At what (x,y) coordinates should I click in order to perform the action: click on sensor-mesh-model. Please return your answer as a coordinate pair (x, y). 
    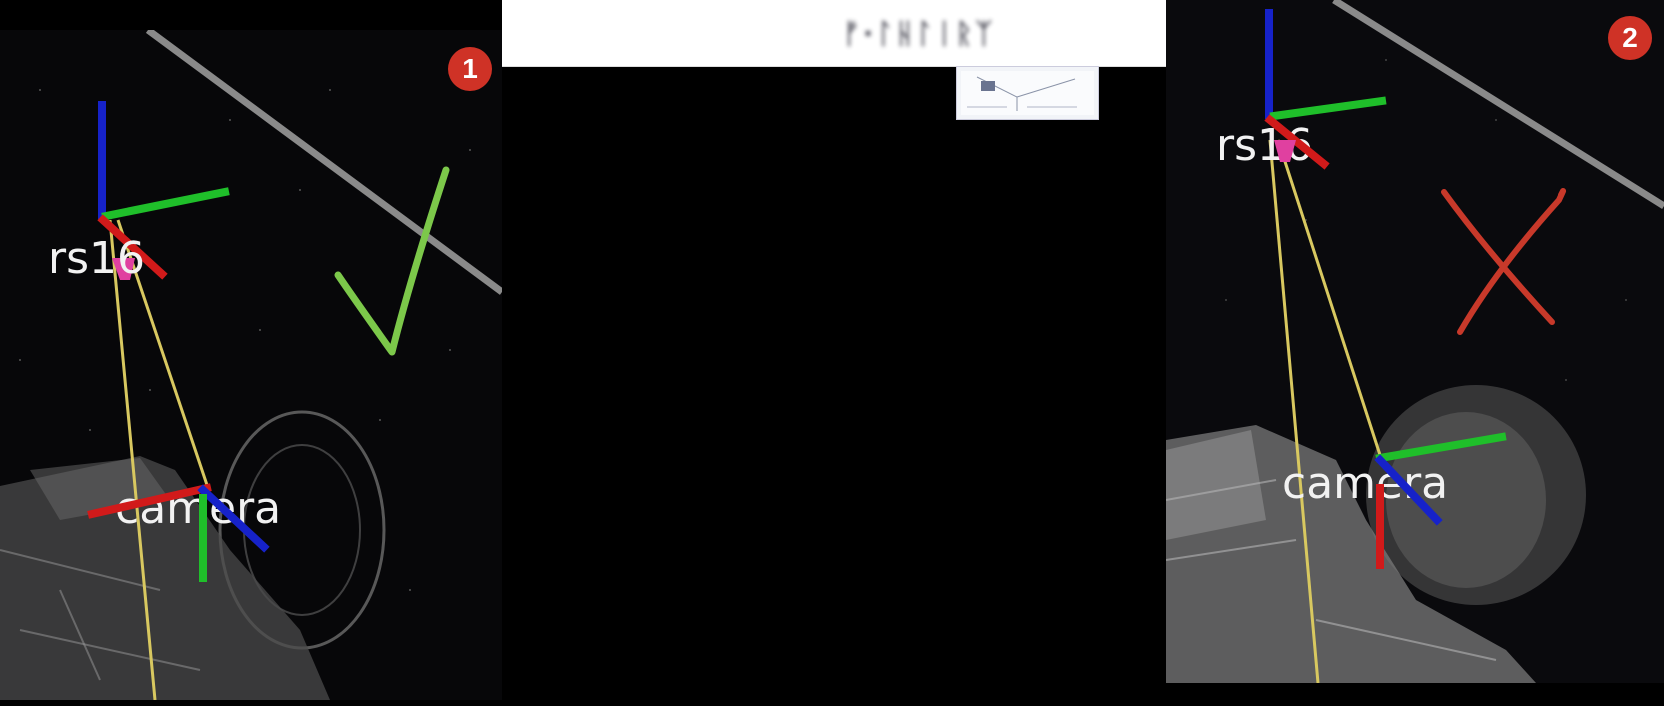
    Looking at the image, I should click on (193, 555).